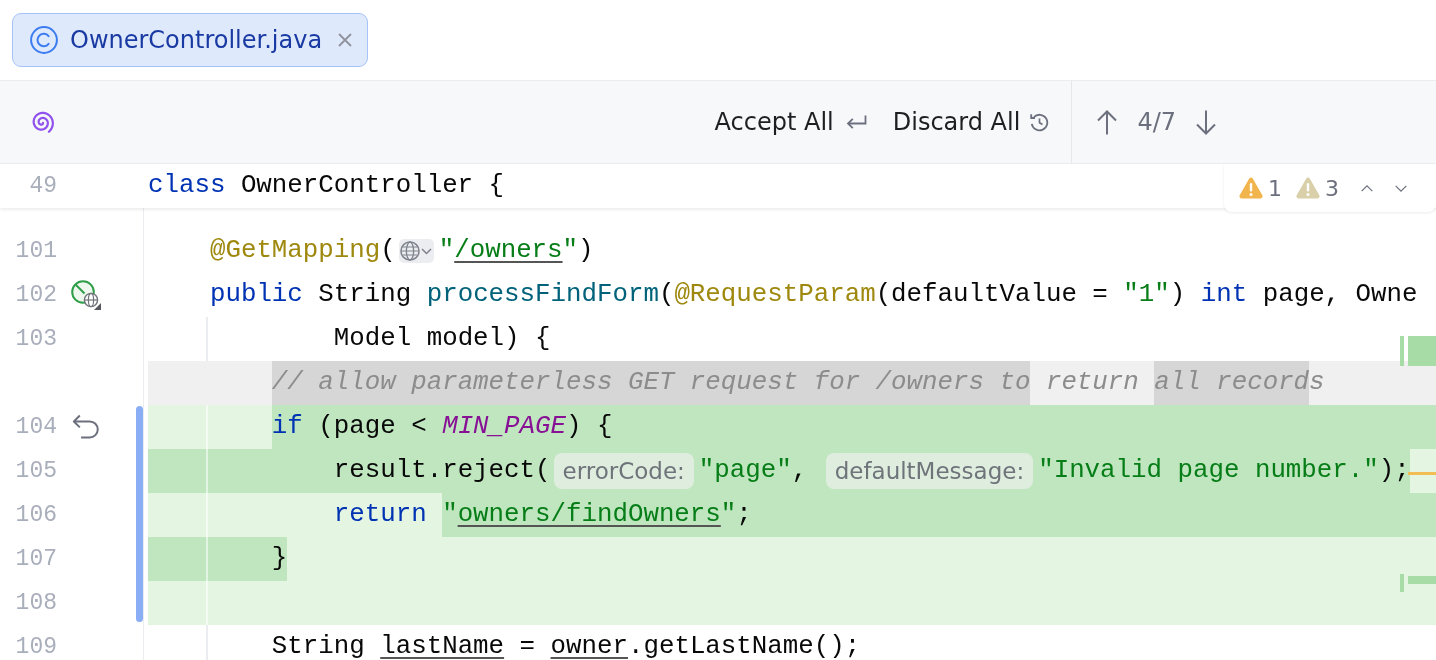  Describe the element at coordinates (1206, 122) in the screenshot. I see `arrow-down-icon` at that location.